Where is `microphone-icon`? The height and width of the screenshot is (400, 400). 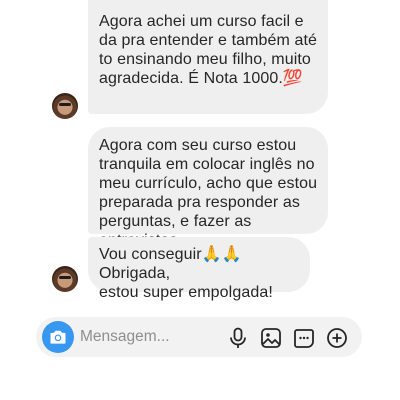 microphone-icon is located at coordinates (238, 337).